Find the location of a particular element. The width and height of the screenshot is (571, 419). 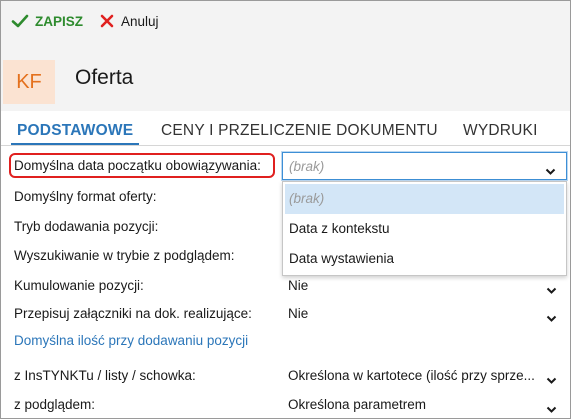

preview-search-label: Wyszukiwanie w trybie z podglądem: is located at coordinates (124, 255).